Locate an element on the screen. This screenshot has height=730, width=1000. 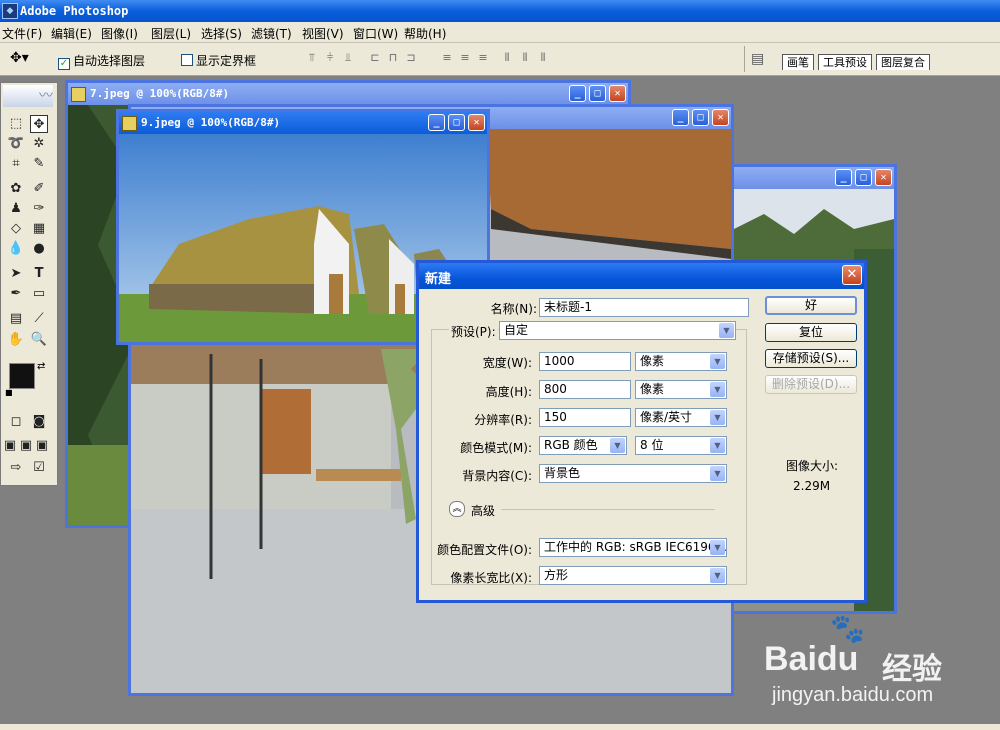
blur-tool-icon: 💧 is located at coordinates (16, 249).